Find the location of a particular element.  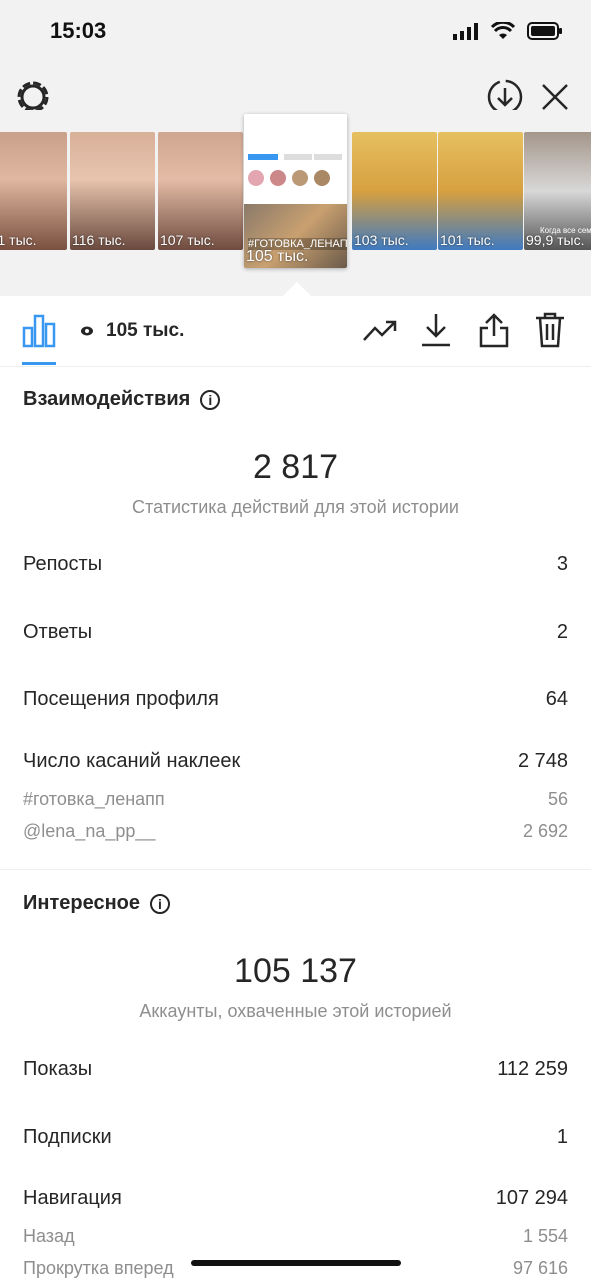

stat-subrow: Назад 1 554 is located at coordinates (295, 1236).